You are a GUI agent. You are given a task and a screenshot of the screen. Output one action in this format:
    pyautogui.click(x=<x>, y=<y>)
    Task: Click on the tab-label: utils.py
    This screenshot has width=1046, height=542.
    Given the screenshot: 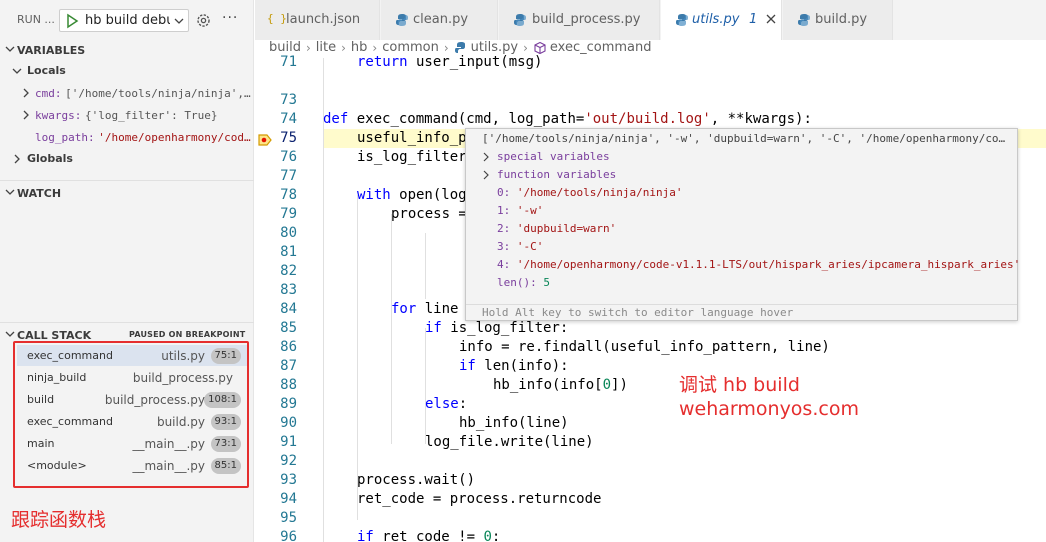 What is the action you would take?
    pyautogui.click(x=716, y=19)
    